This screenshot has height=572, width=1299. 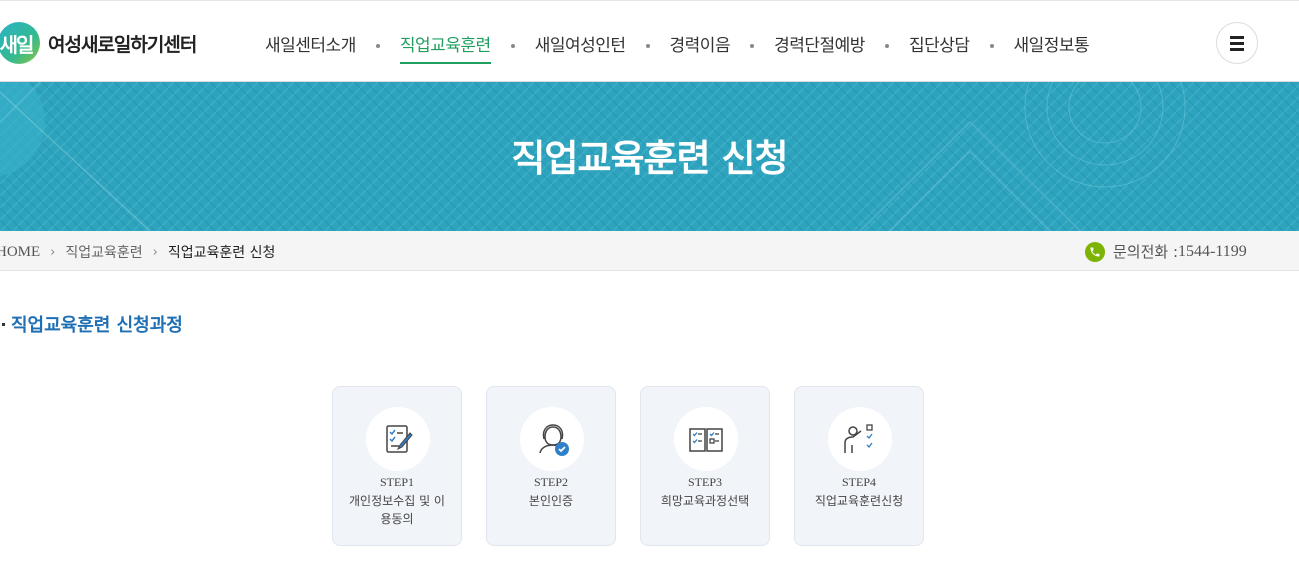 What do you see at coordinates (552, 439) in the screenshot?
I see `person-verified-icon` at bounding box center [552, 439].